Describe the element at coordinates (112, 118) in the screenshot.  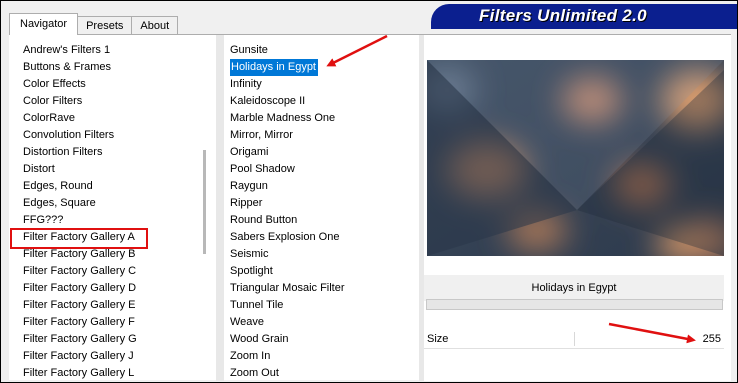
I see `category-item: ColorRave` at that location.